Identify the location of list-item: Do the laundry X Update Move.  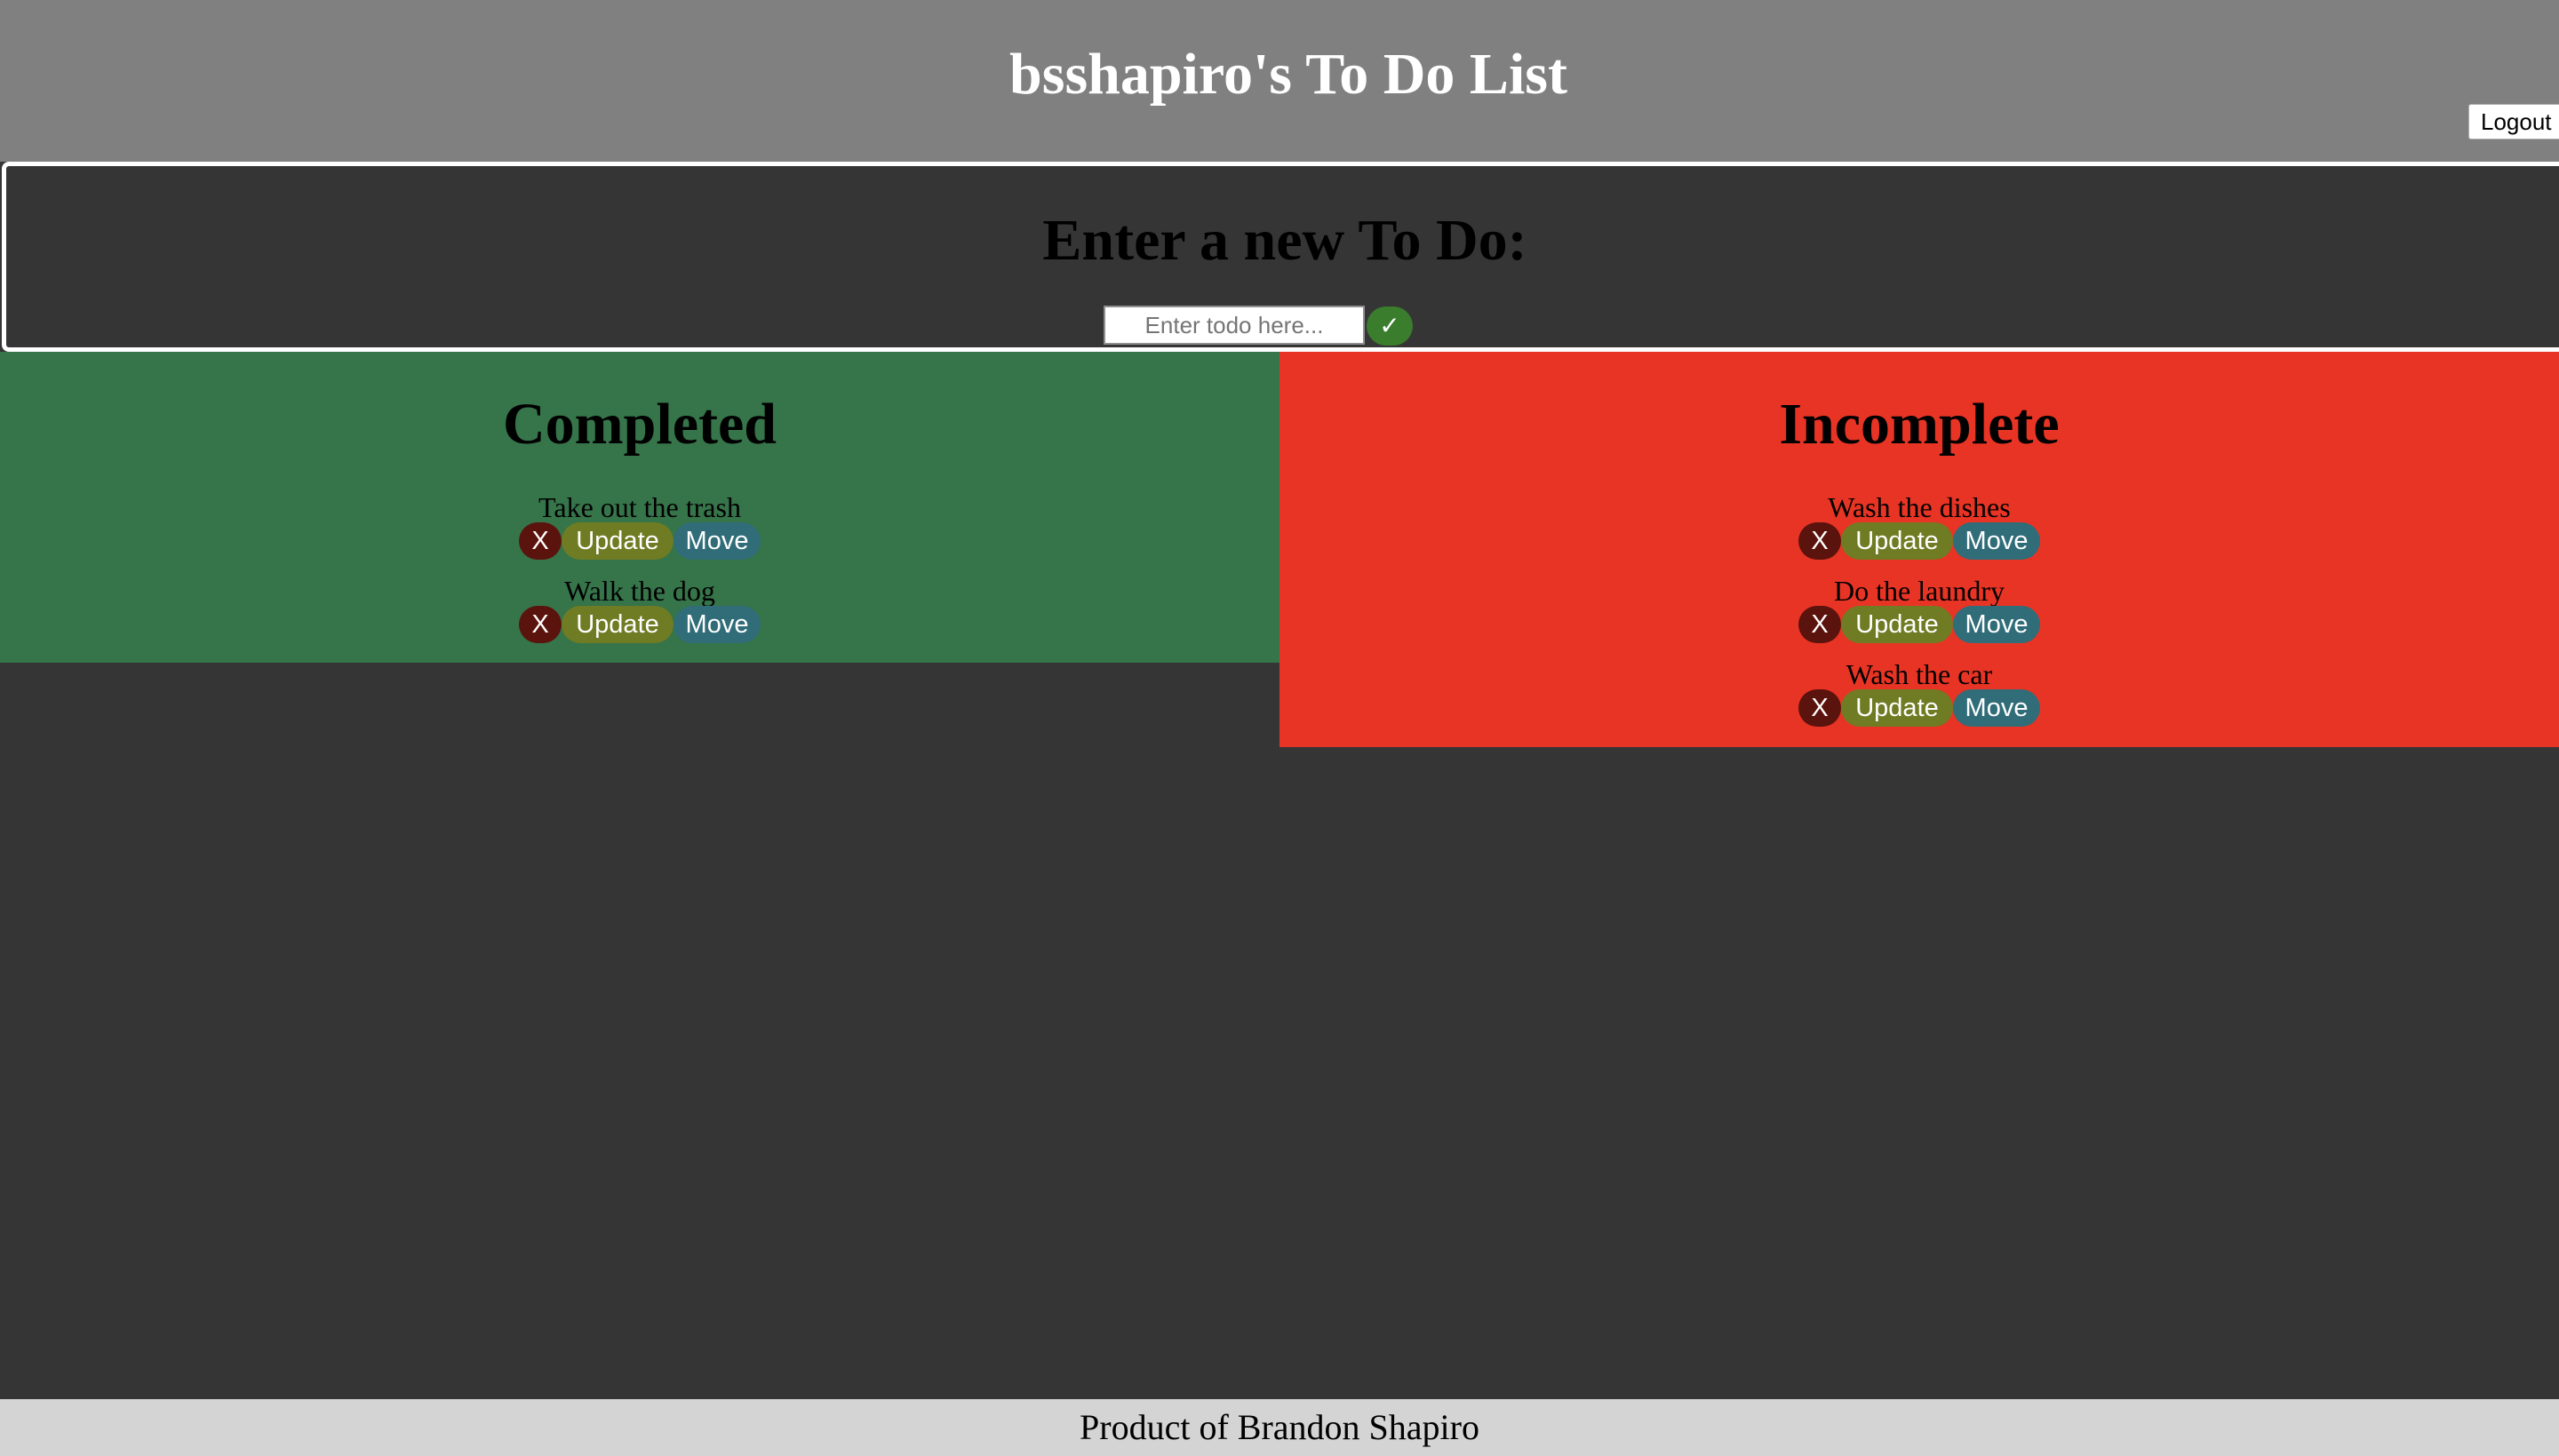
(1919, 616).